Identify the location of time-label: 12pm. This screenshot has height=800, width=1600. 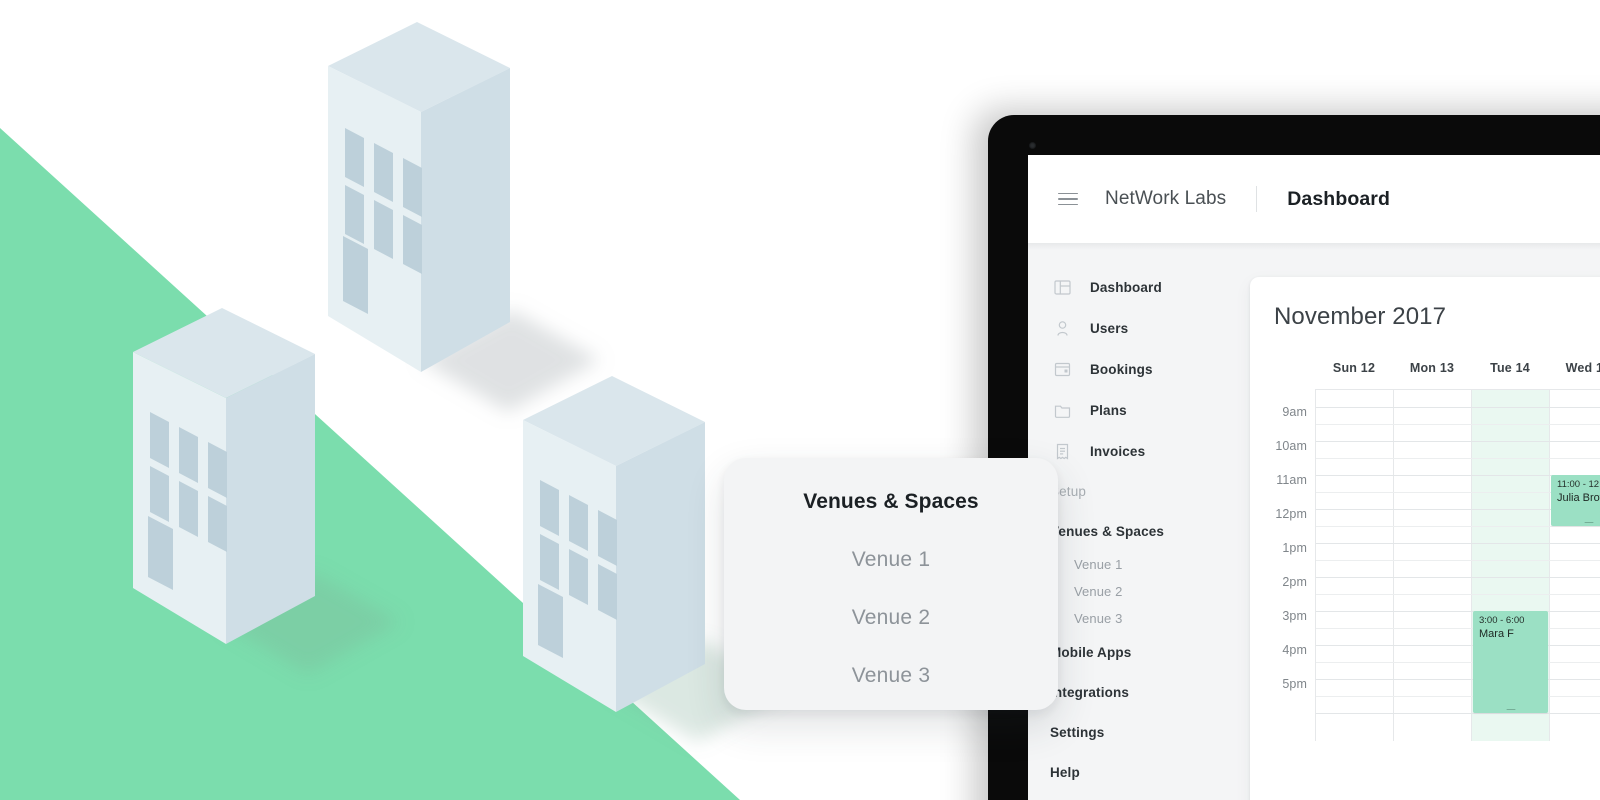
(1291, 514).